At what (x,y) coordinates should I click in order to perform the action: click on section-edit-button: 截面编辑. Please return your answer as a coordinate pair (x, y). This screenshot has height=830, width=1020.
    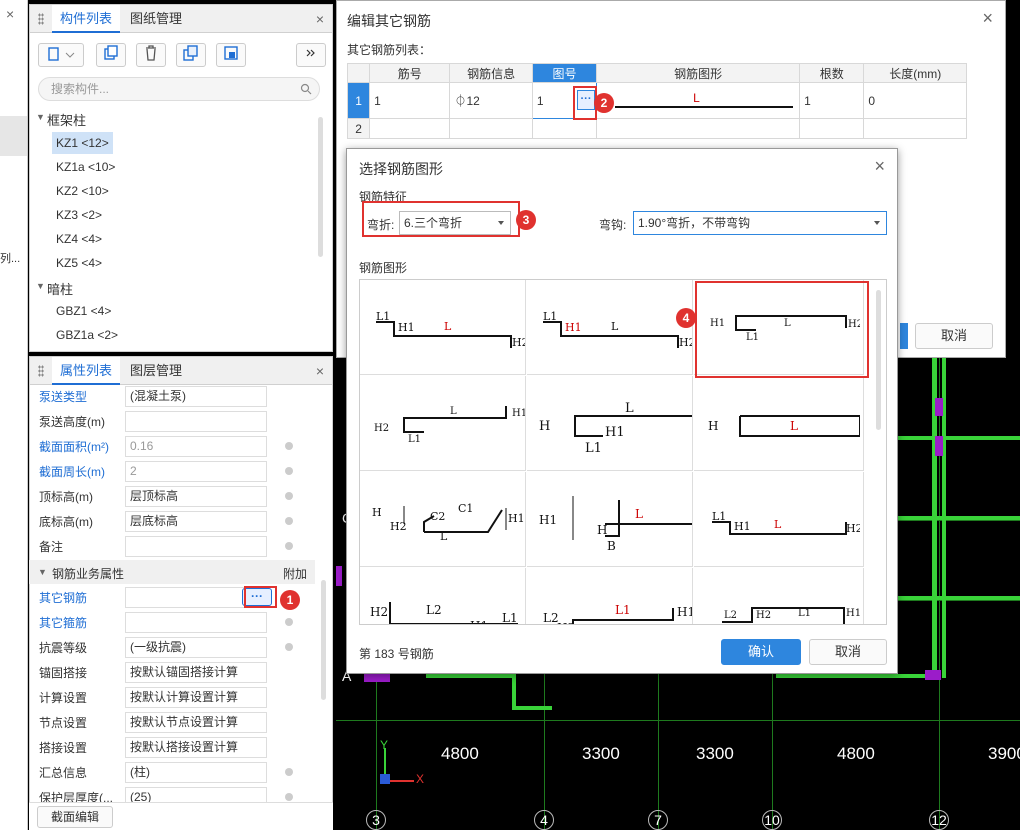
    Looking at the image, I should click on (75, 817).